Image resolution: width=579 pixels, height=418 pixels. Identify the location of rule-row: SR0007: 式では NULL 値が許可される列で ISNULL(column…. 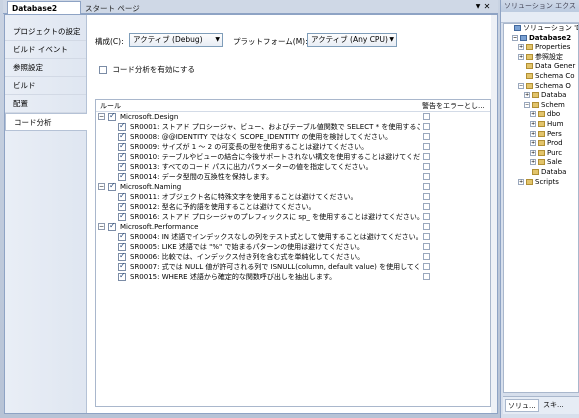
(293, 266).